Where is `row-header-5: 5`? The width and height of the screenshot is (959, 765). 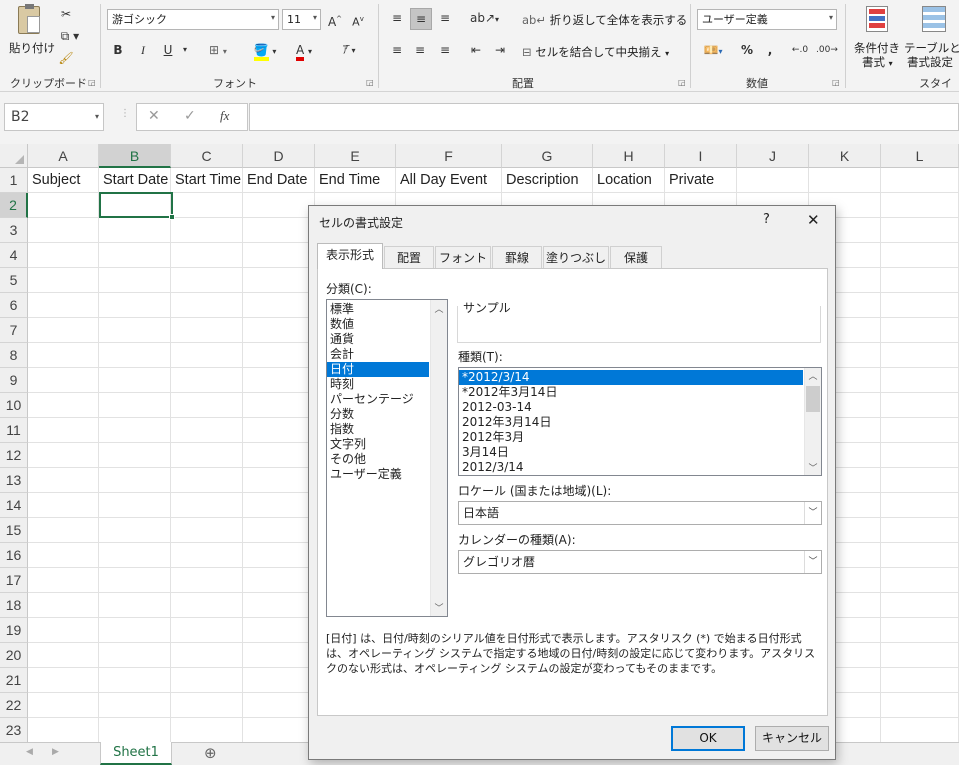
row-header-5: 5 is located at coordinates (14, 280).